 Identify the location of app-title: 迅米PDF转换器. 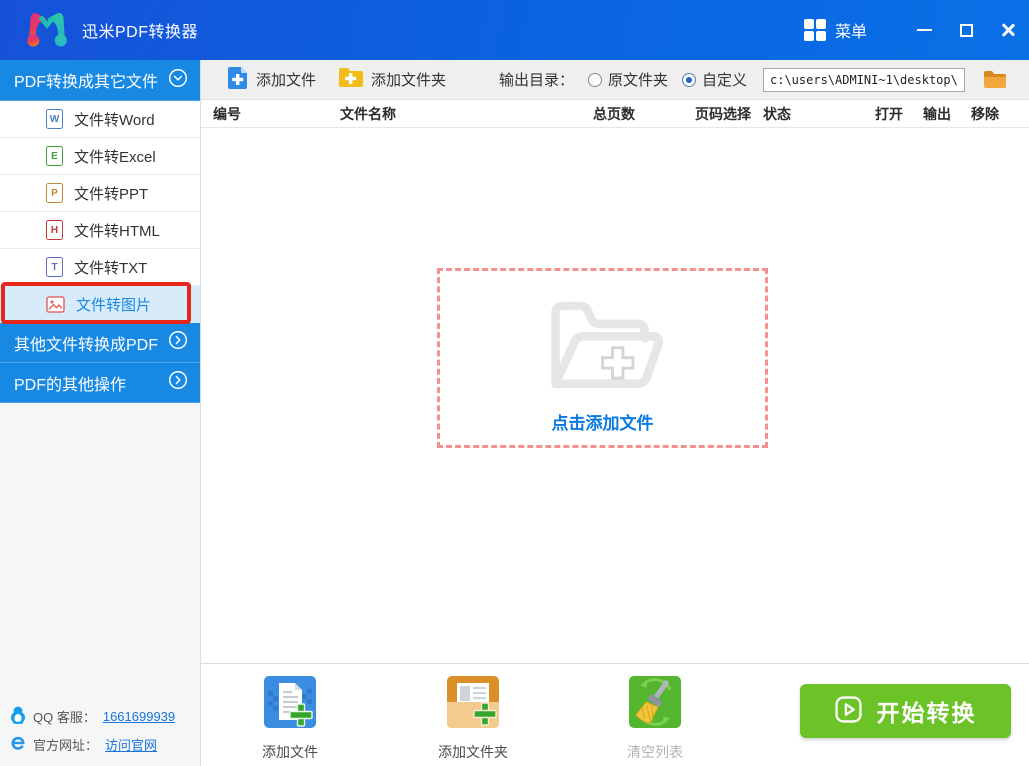
(140, 32).